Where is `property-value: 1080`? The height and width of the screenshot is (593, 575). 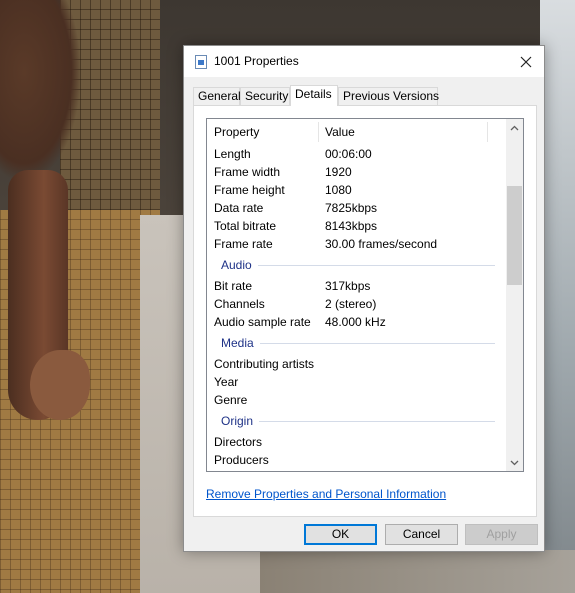 property-value: 1080 is located at coordinates (338, 190).